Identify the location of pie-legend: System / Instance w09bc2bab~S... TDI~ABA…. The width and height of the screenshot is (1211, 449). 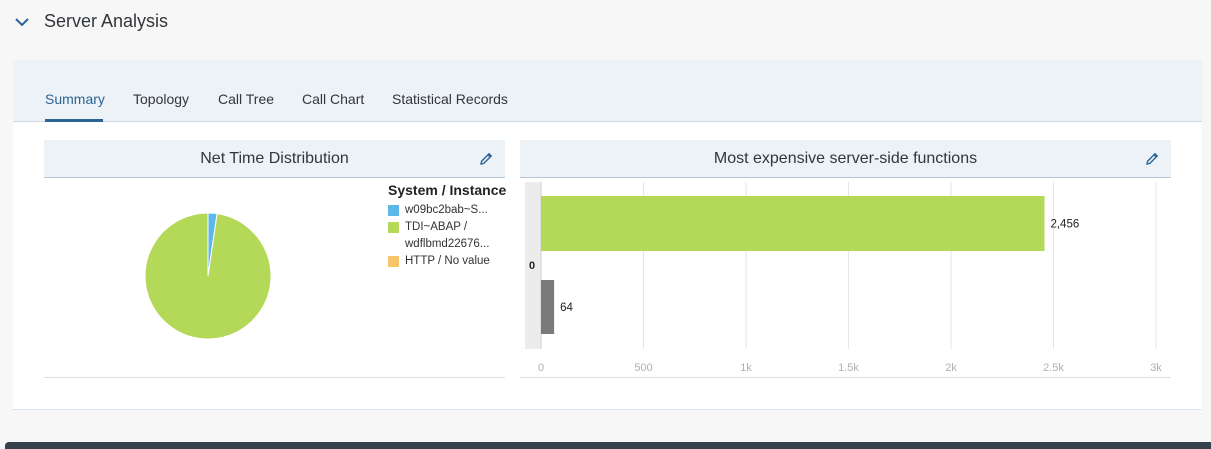
(448, 226).